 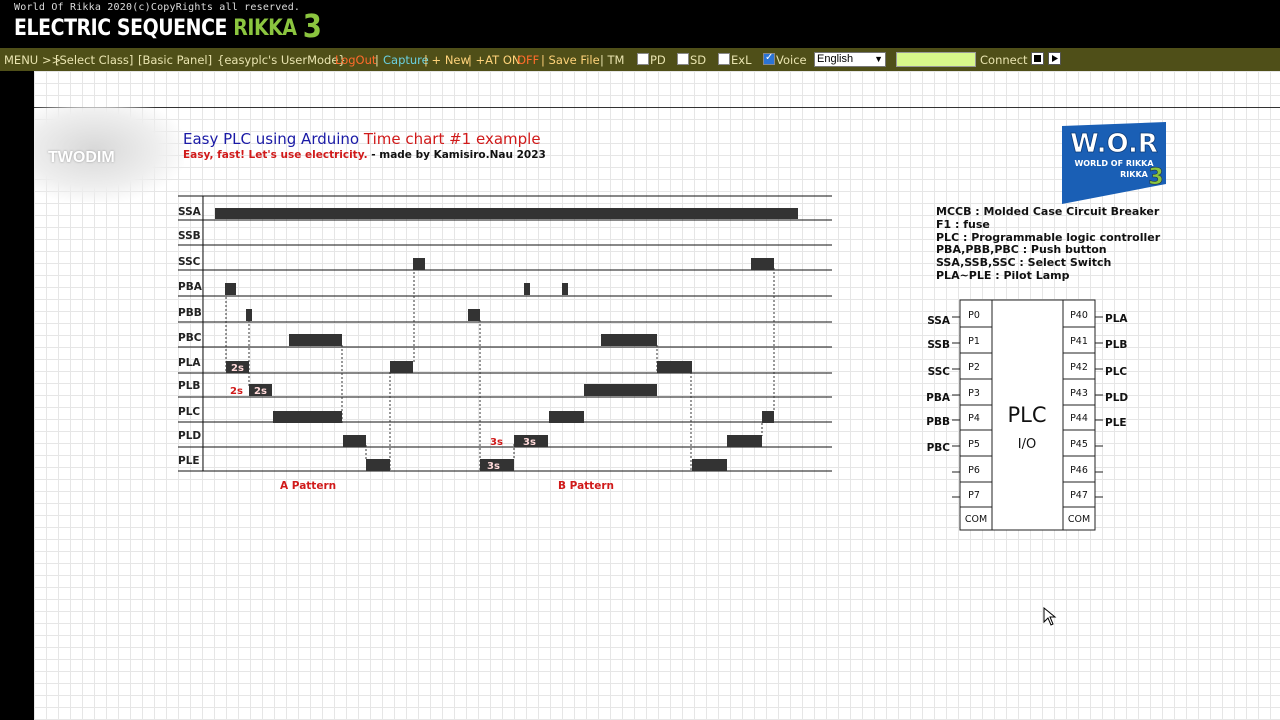 What do you see at coordinates (1116, 319) in the screenshot?
I see `output-label: PLA` at bounding box center [1116, 319].